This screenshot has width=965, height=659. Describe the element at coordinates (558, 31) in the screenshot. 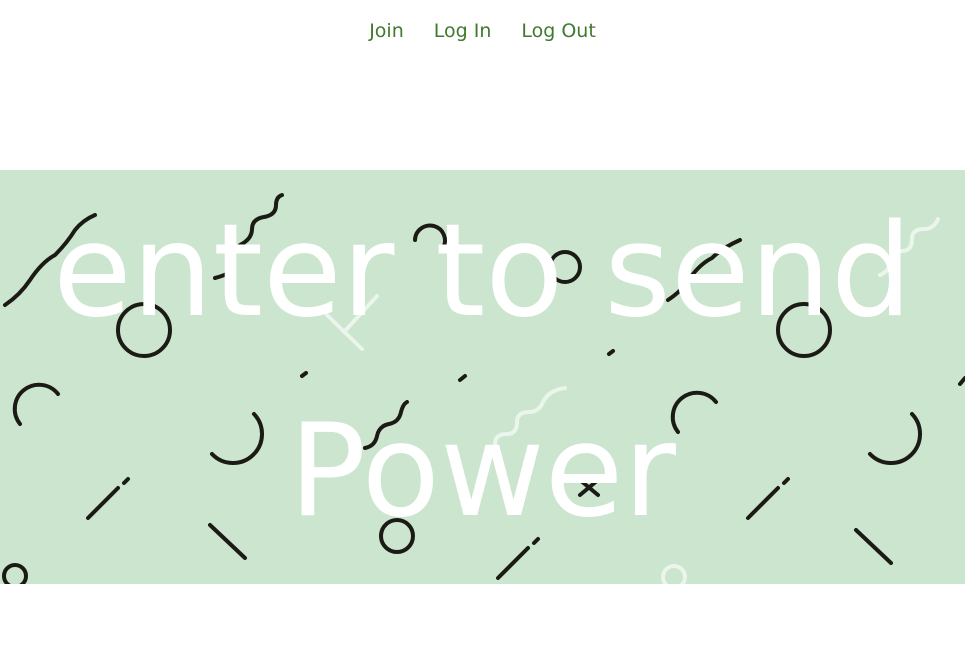

I see `log-out-link: Log Out` at that location.